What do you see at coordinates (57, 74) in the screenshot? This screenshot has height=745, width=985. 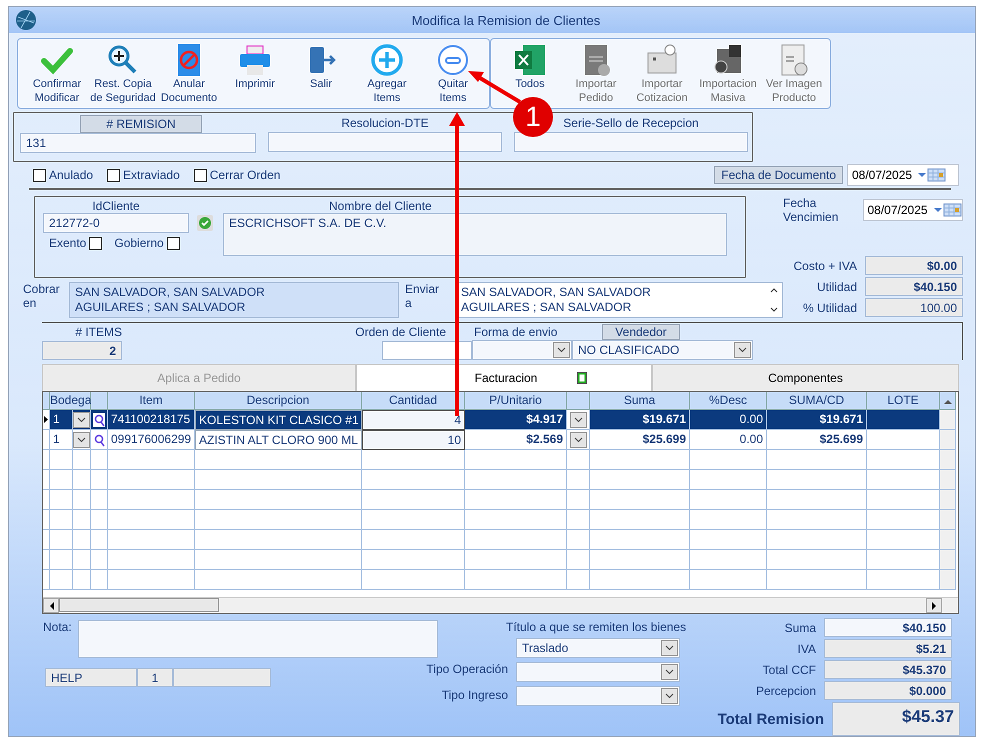 I see `toolbar-button: Confirmar Modificar` at bounding box center [57, 74].